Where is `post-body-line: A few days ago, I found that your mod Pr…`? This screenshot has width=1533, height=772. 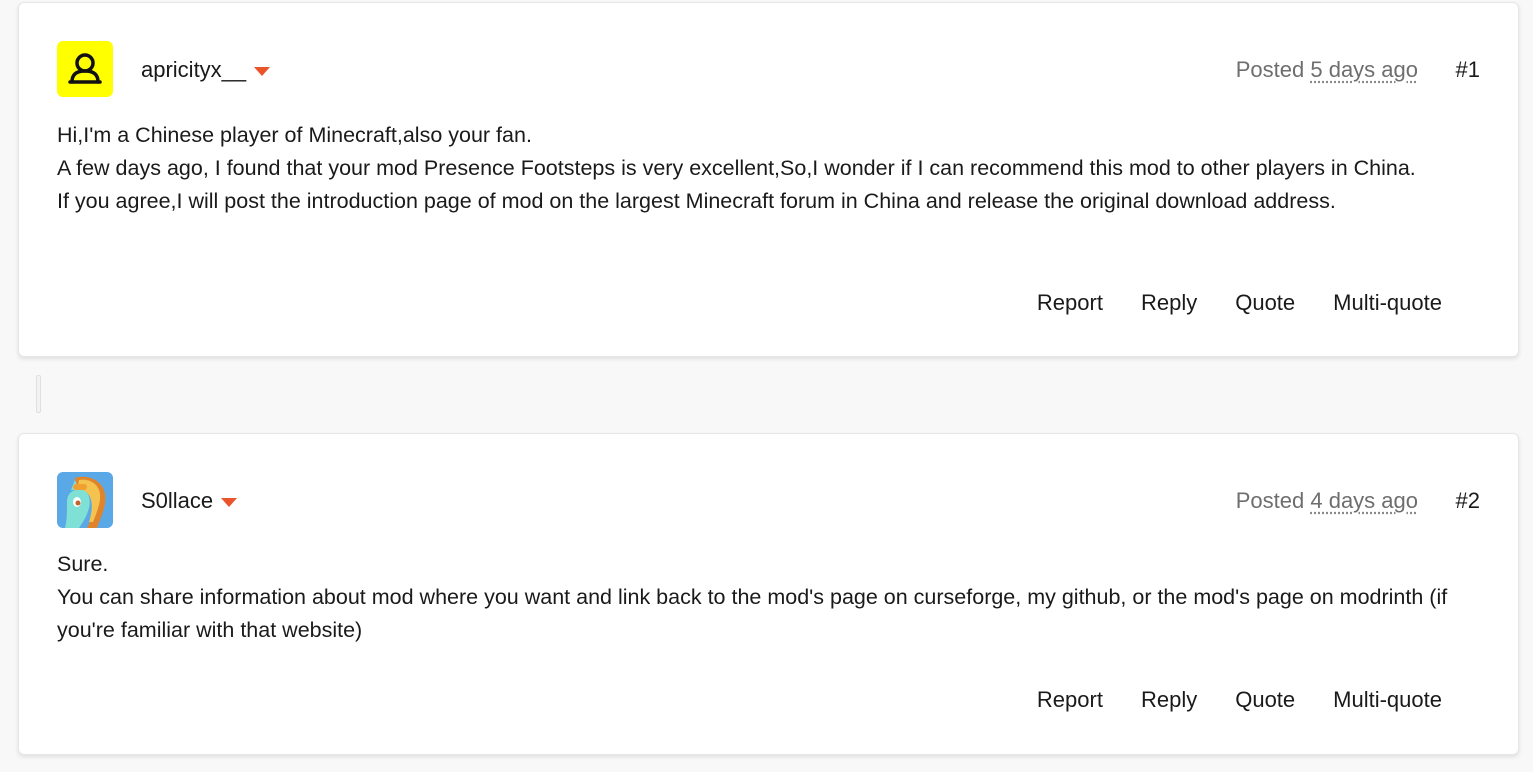 post-body-line: A few days ago, I found that your mod Pr… is located at coordinates (736, 168).